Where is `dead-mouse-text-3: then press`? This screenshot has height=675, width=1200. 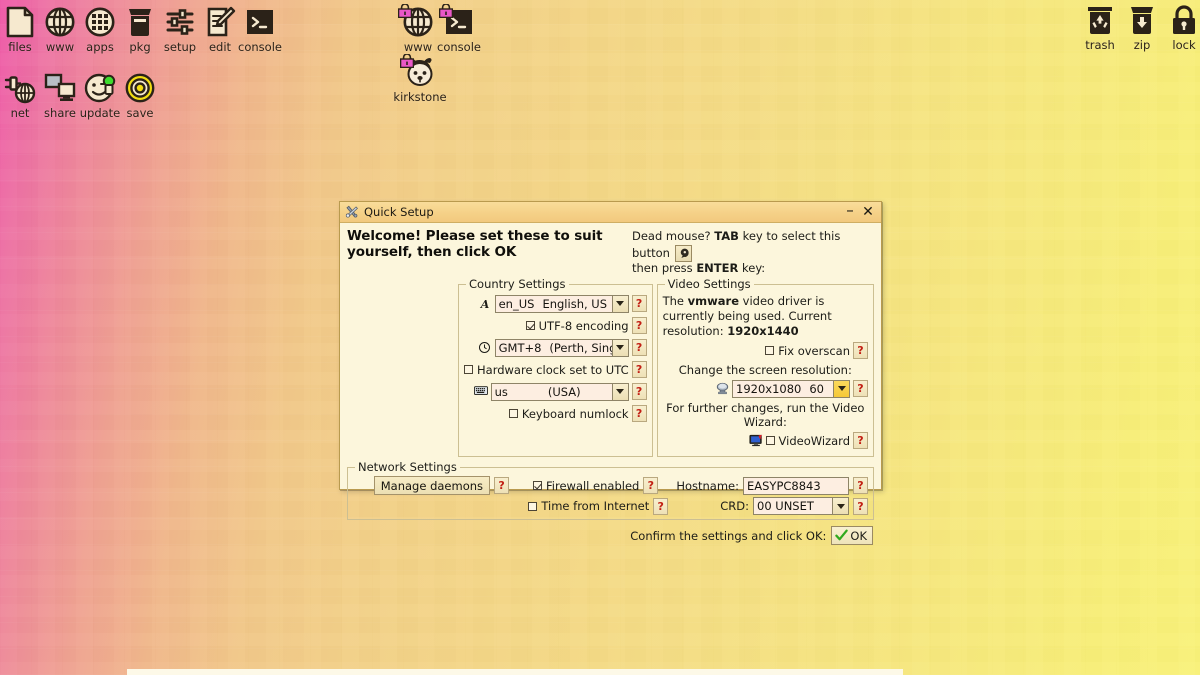 dead-mouse-text-3: then press is located at coordinates (664, 267).